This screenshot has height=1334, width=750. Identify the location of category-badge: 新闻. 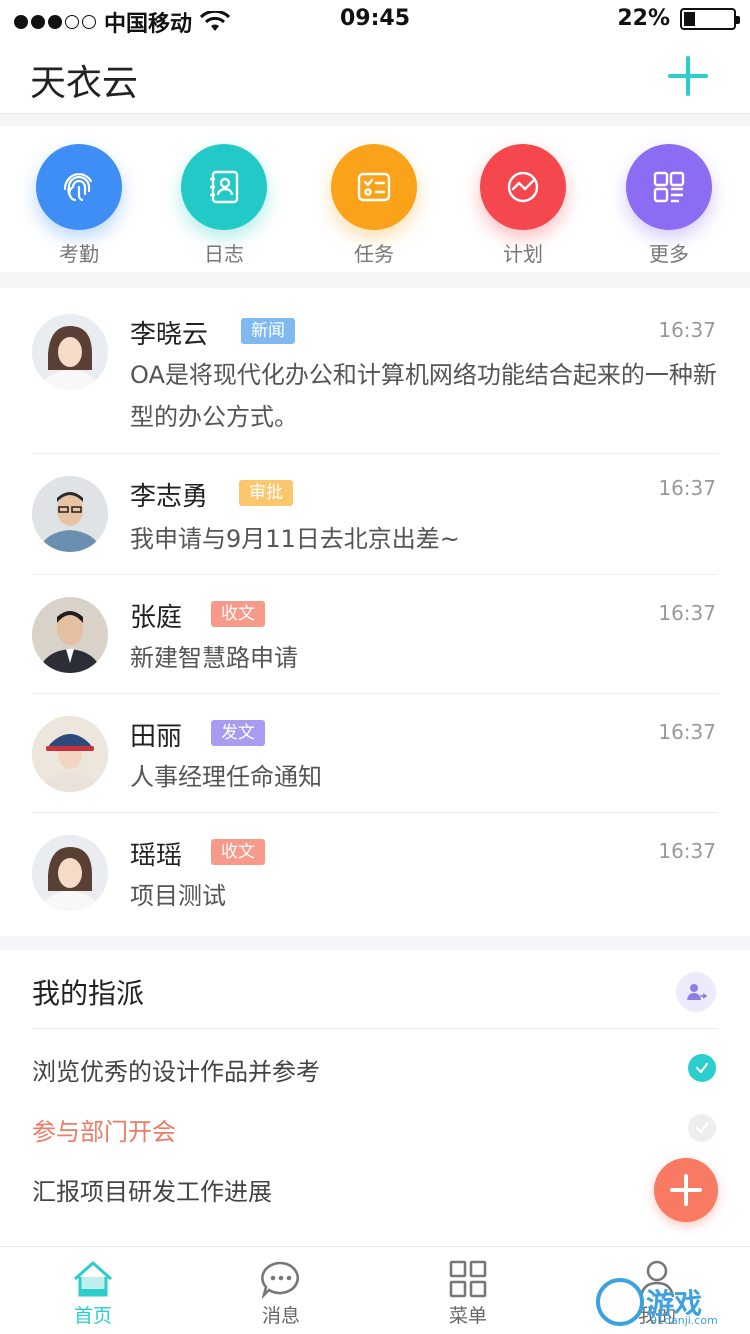
(268, 331).